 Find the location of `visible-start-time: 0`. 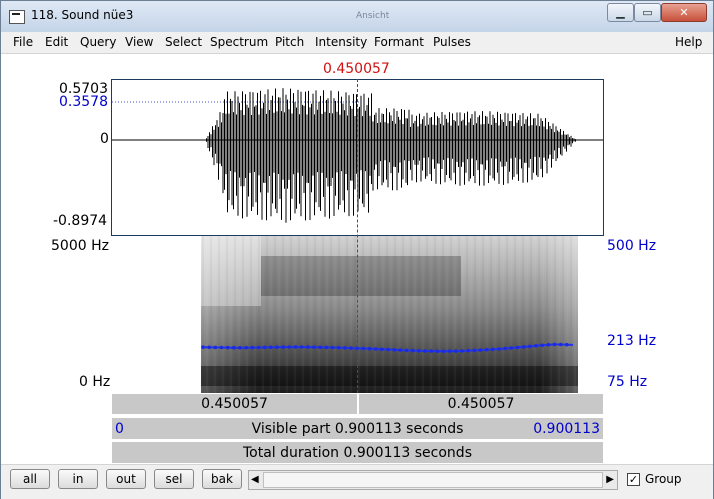

visible-start-time: 0 is located at coordinates (119, 429).